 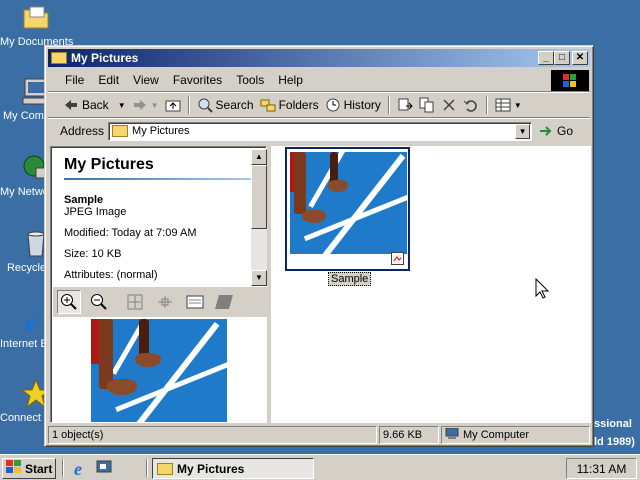 What do you see at coordinates (555, 131) in the screenshot?
I see `go-button: Go` at bounding box center [555, 131].